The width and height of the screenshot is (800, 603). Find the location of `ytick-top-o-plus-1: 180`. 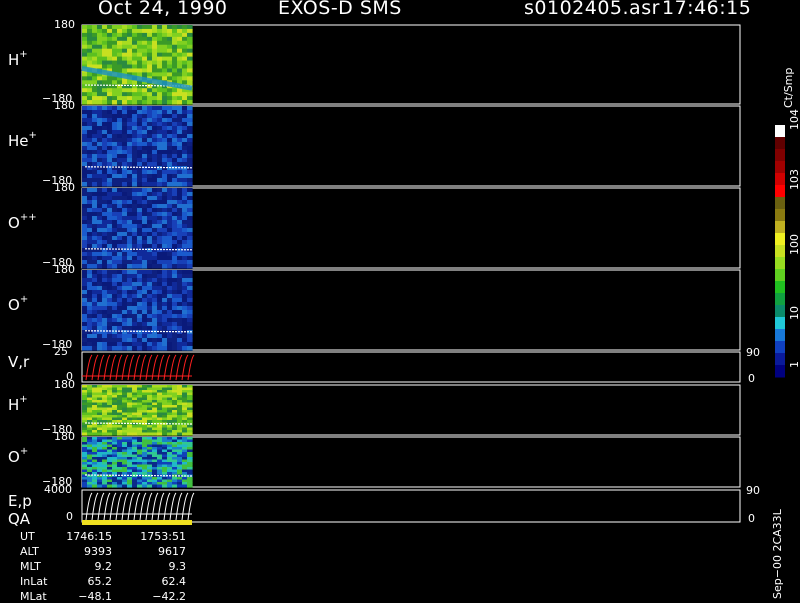

ytick-top-o-plus-1: 180 is located at coordinates (64, 269).